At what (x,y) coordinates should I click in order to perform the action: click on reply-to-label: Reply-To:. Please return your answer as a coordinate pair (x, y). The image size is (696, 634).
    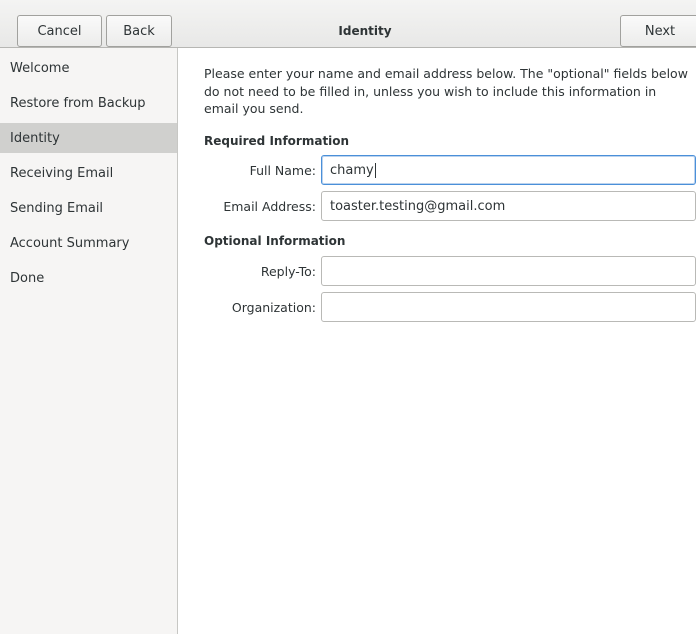
    Looking at the image, I should click on (288, 271).